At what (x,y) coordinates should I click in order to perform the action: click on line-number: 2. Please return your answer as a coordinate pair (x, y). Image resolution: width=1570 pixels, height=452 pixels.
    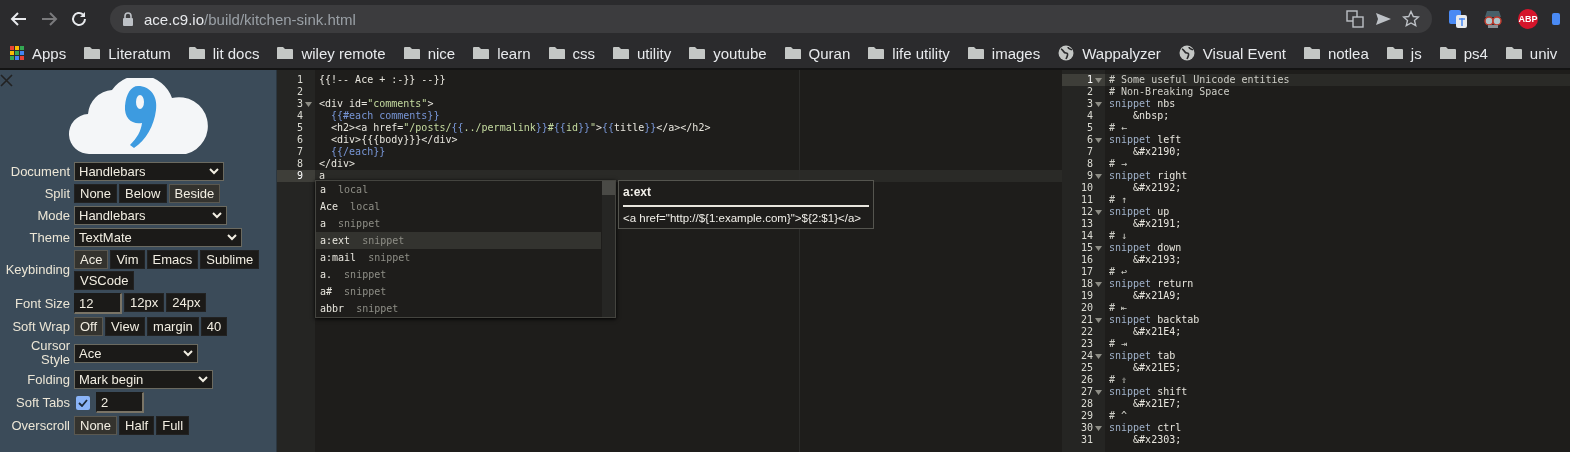
    Looking at the image, I should click on (299, 92).